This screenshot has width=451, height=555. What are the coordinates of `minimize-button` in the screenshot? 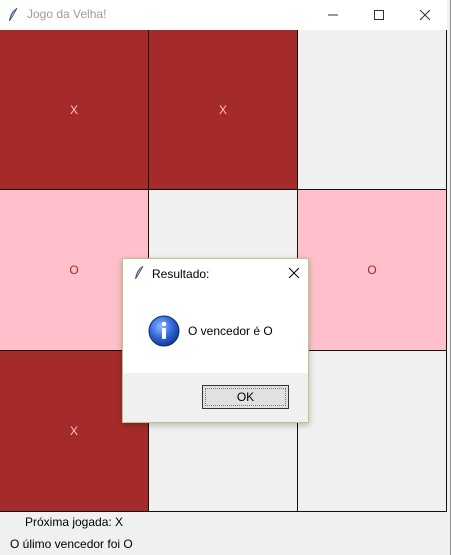 It's located at (333, 15).